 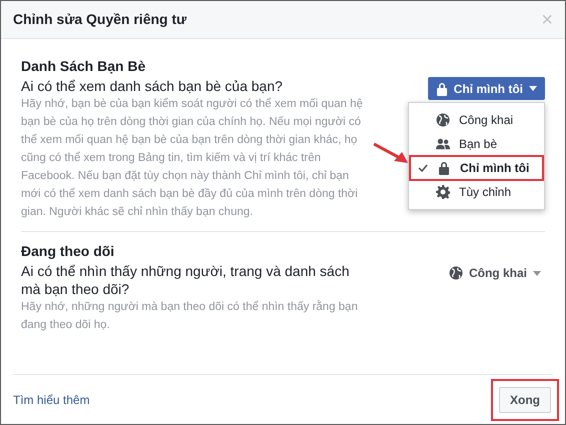 What do you see at coordinates (486, 88) in the screenshot?
I see `audience-selector: Chỉ mình tôi` at bounding box center [486, 88].